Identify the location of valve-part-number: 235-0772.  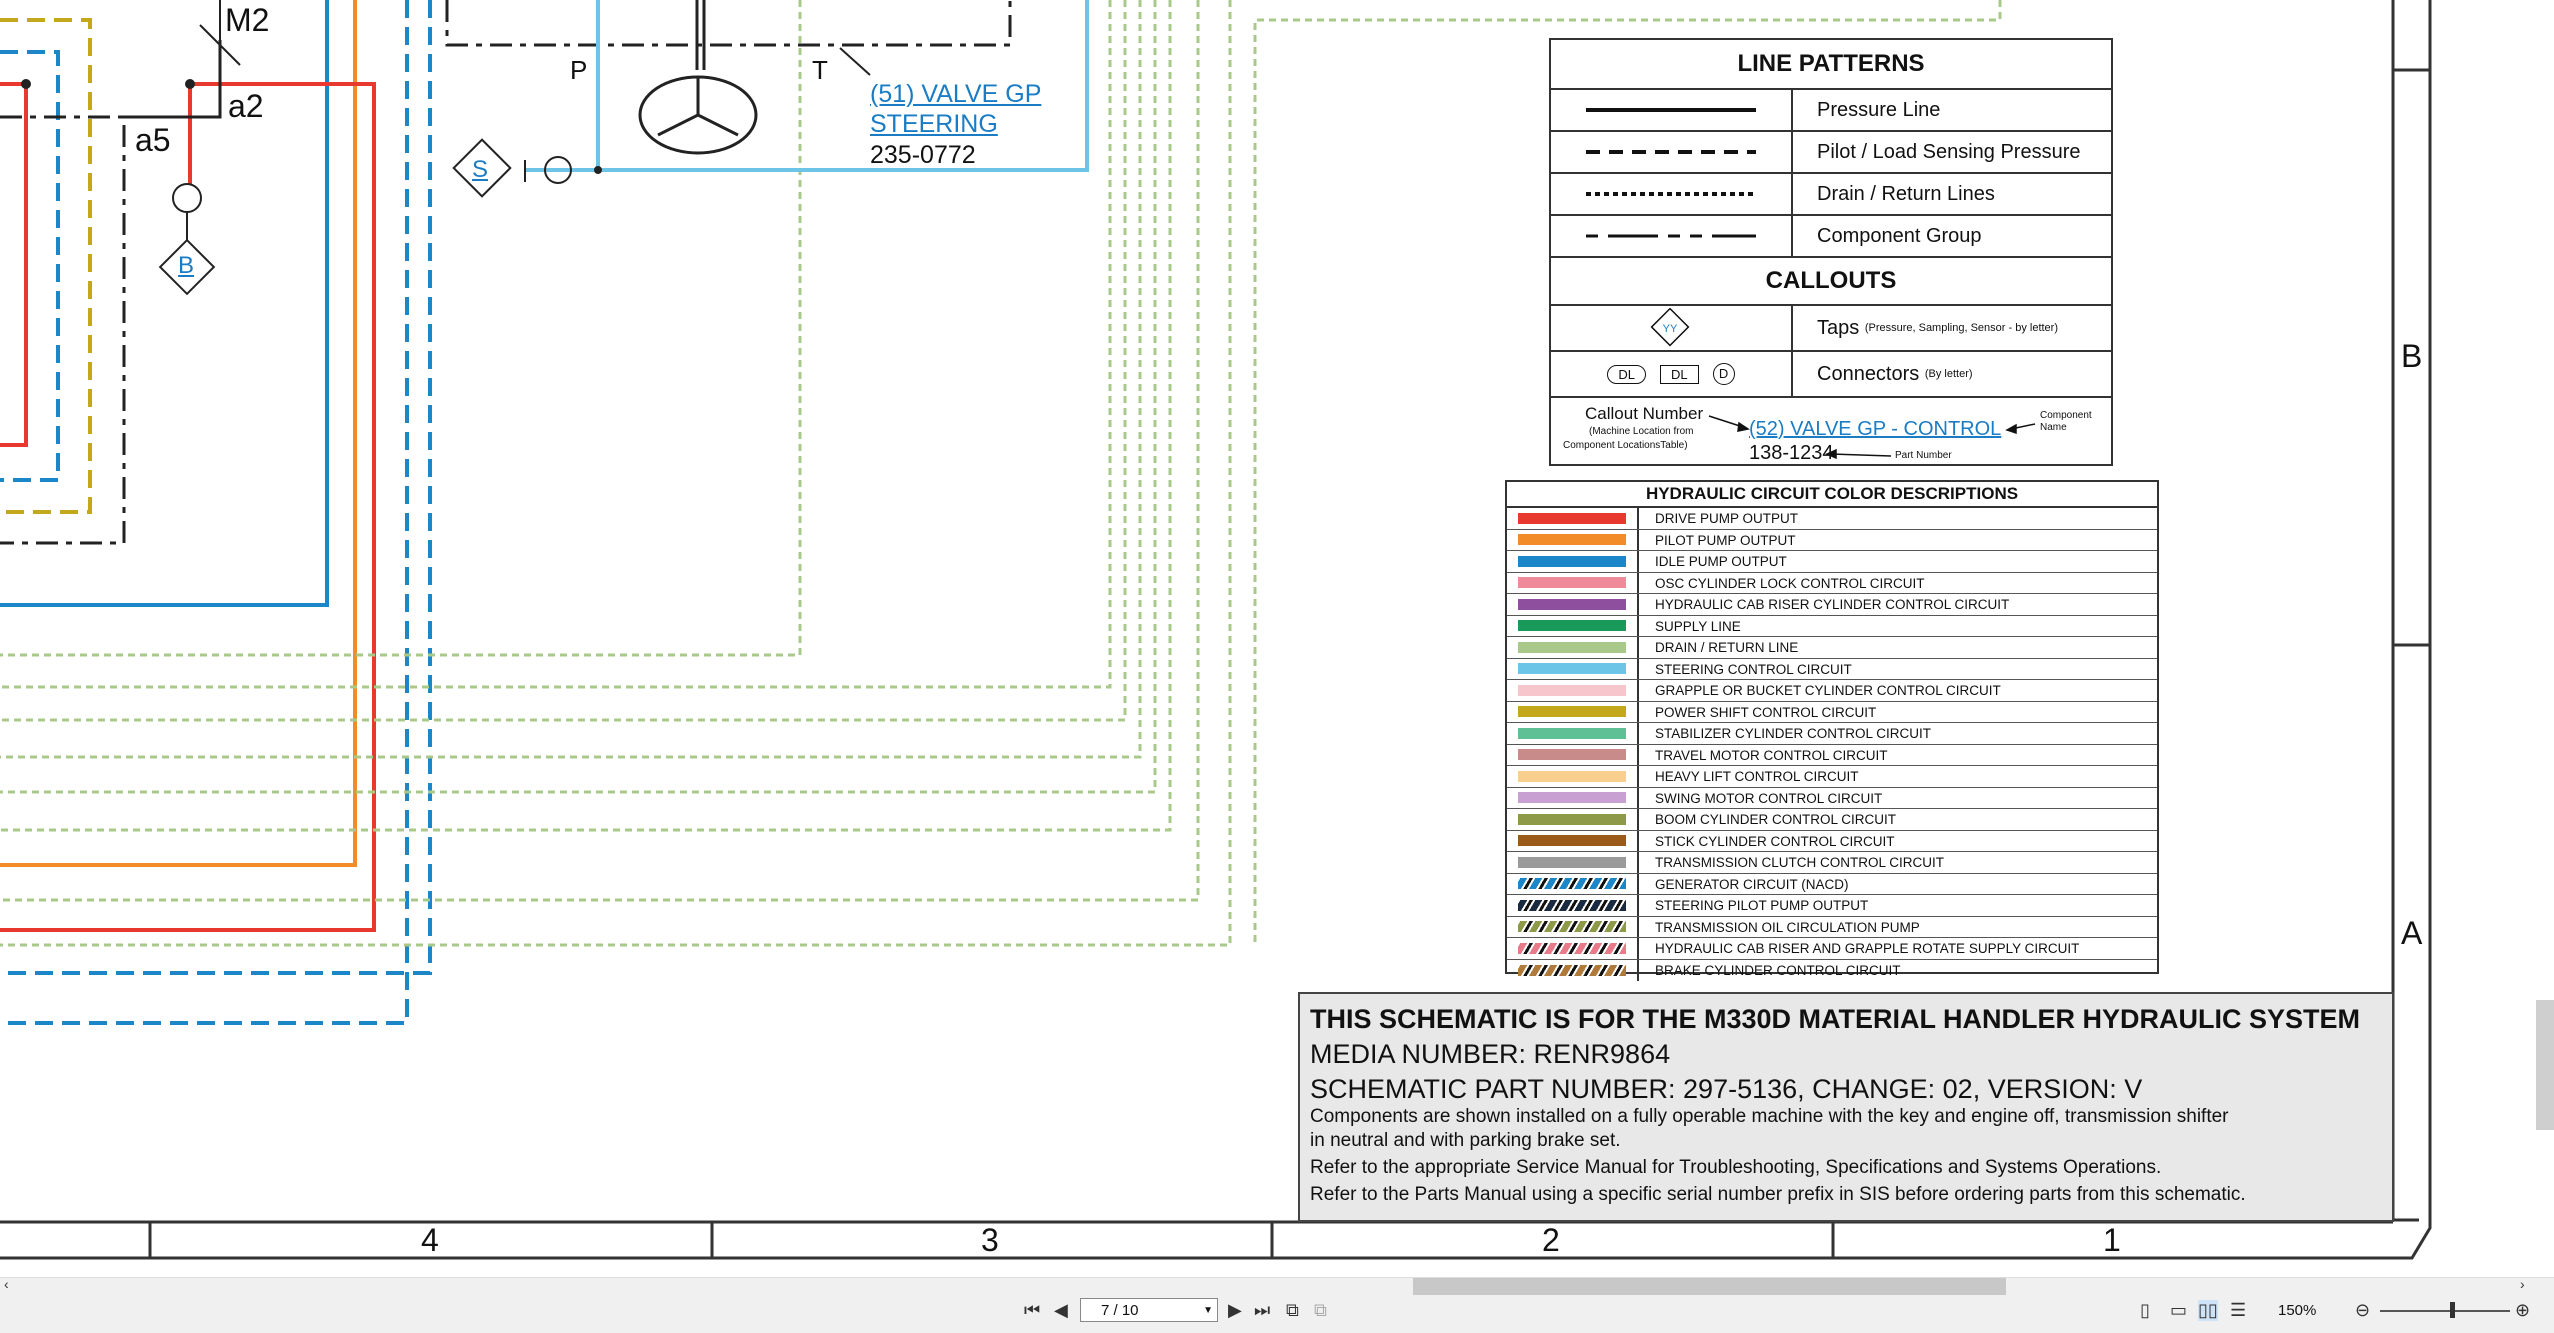
(923, 155).